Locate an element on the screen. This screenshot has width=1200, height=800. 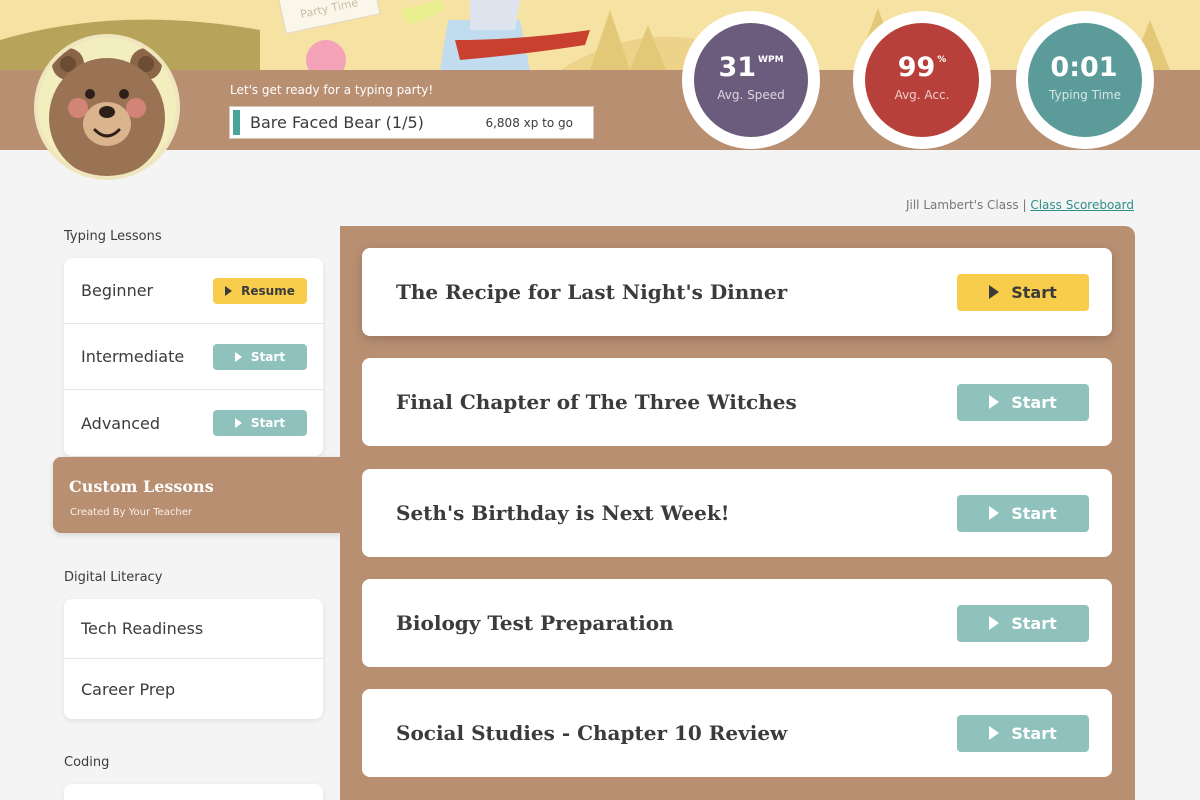
lesson-card: Seth's Birthday is Next Week! Start is located at coordinates (737, 513).